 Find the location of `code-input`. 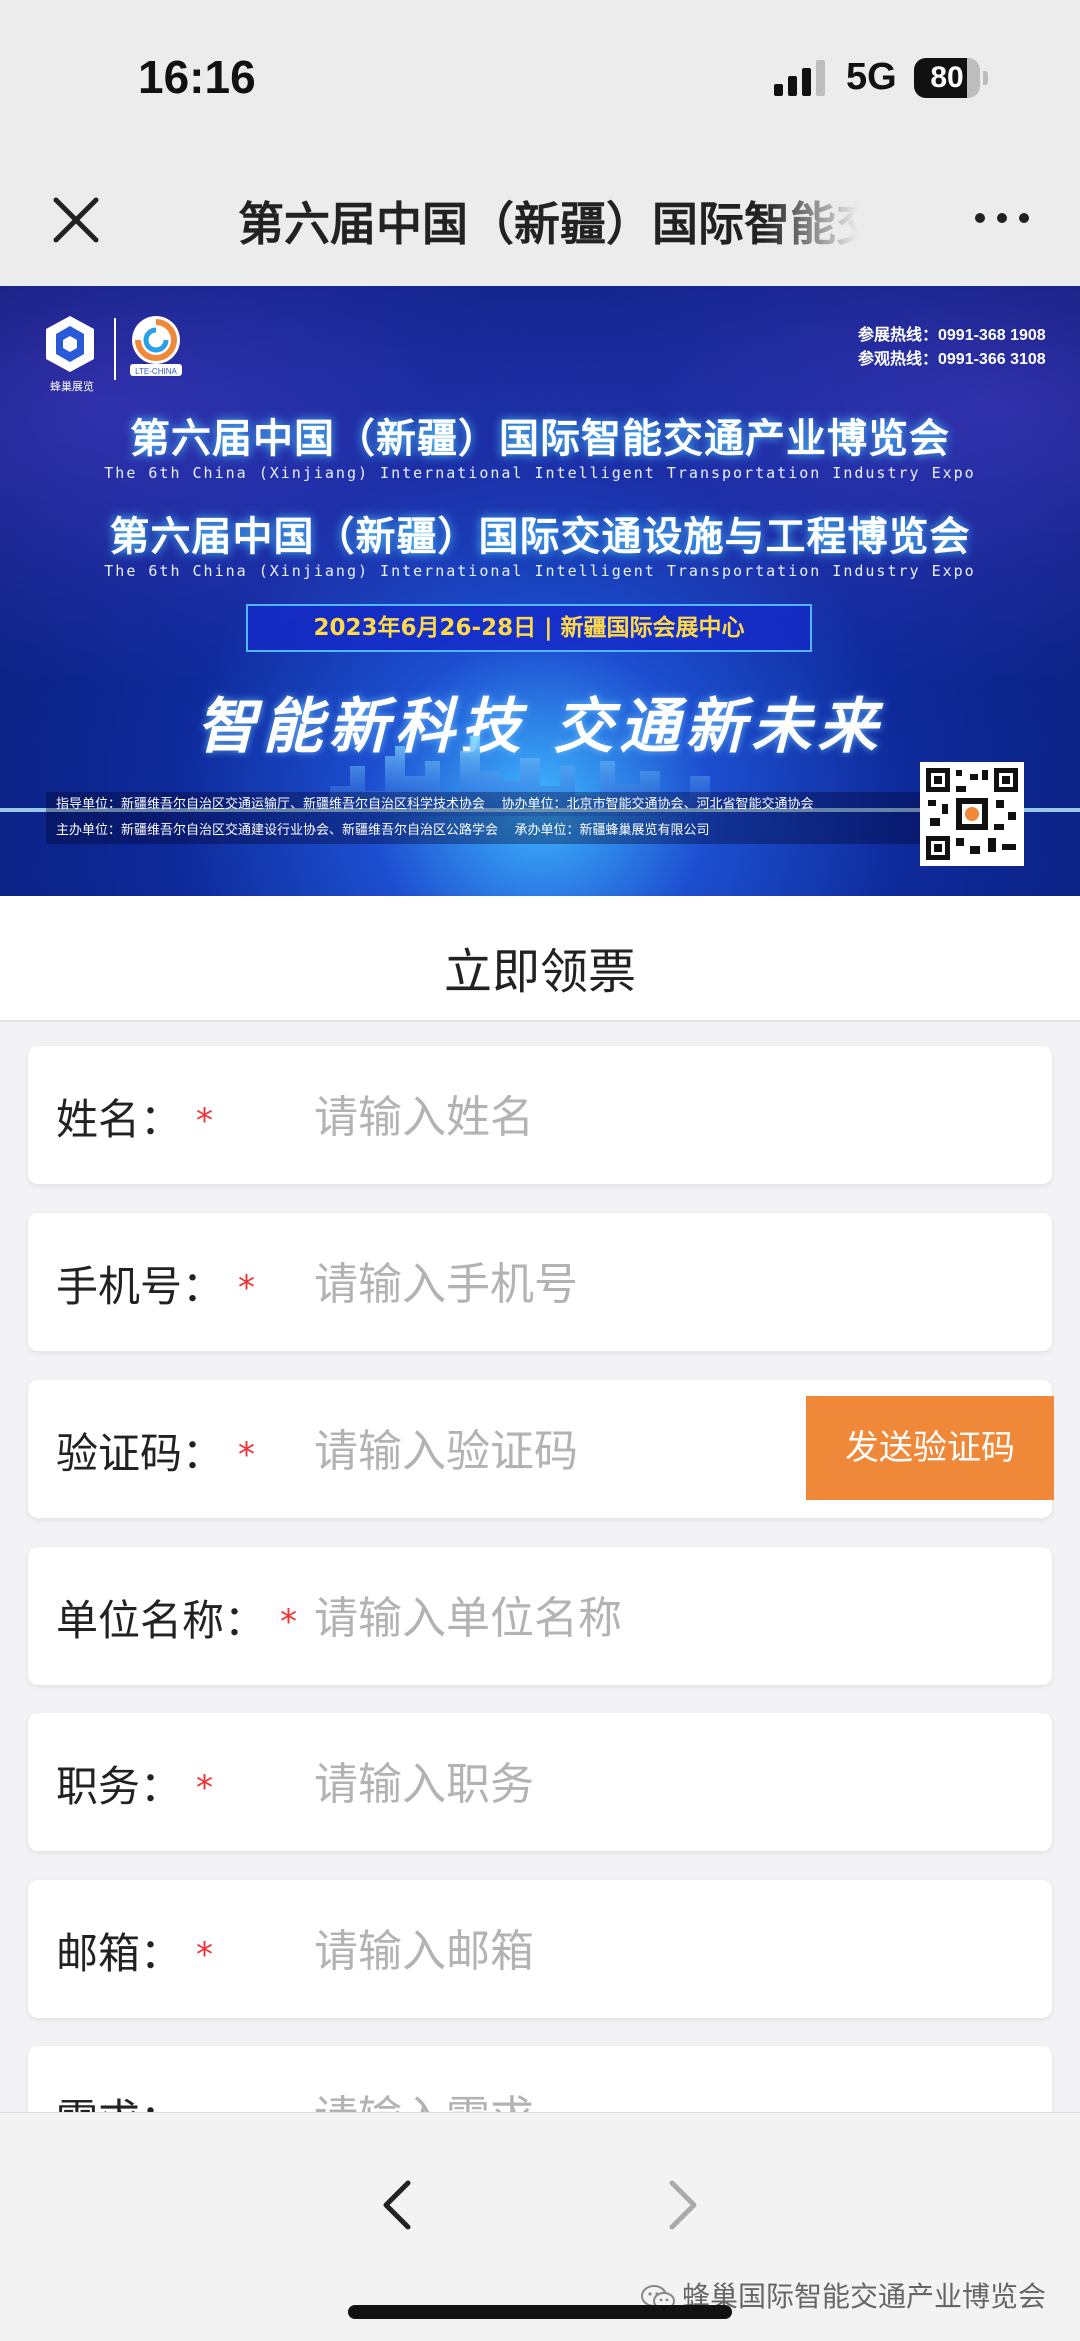

code-input is located at coordinates (544, 1451).